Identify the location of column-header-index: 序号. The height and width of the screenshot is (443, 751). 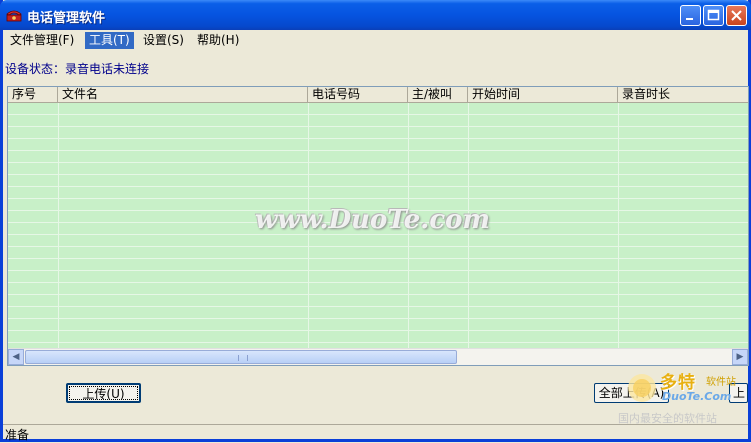
(33, 94).